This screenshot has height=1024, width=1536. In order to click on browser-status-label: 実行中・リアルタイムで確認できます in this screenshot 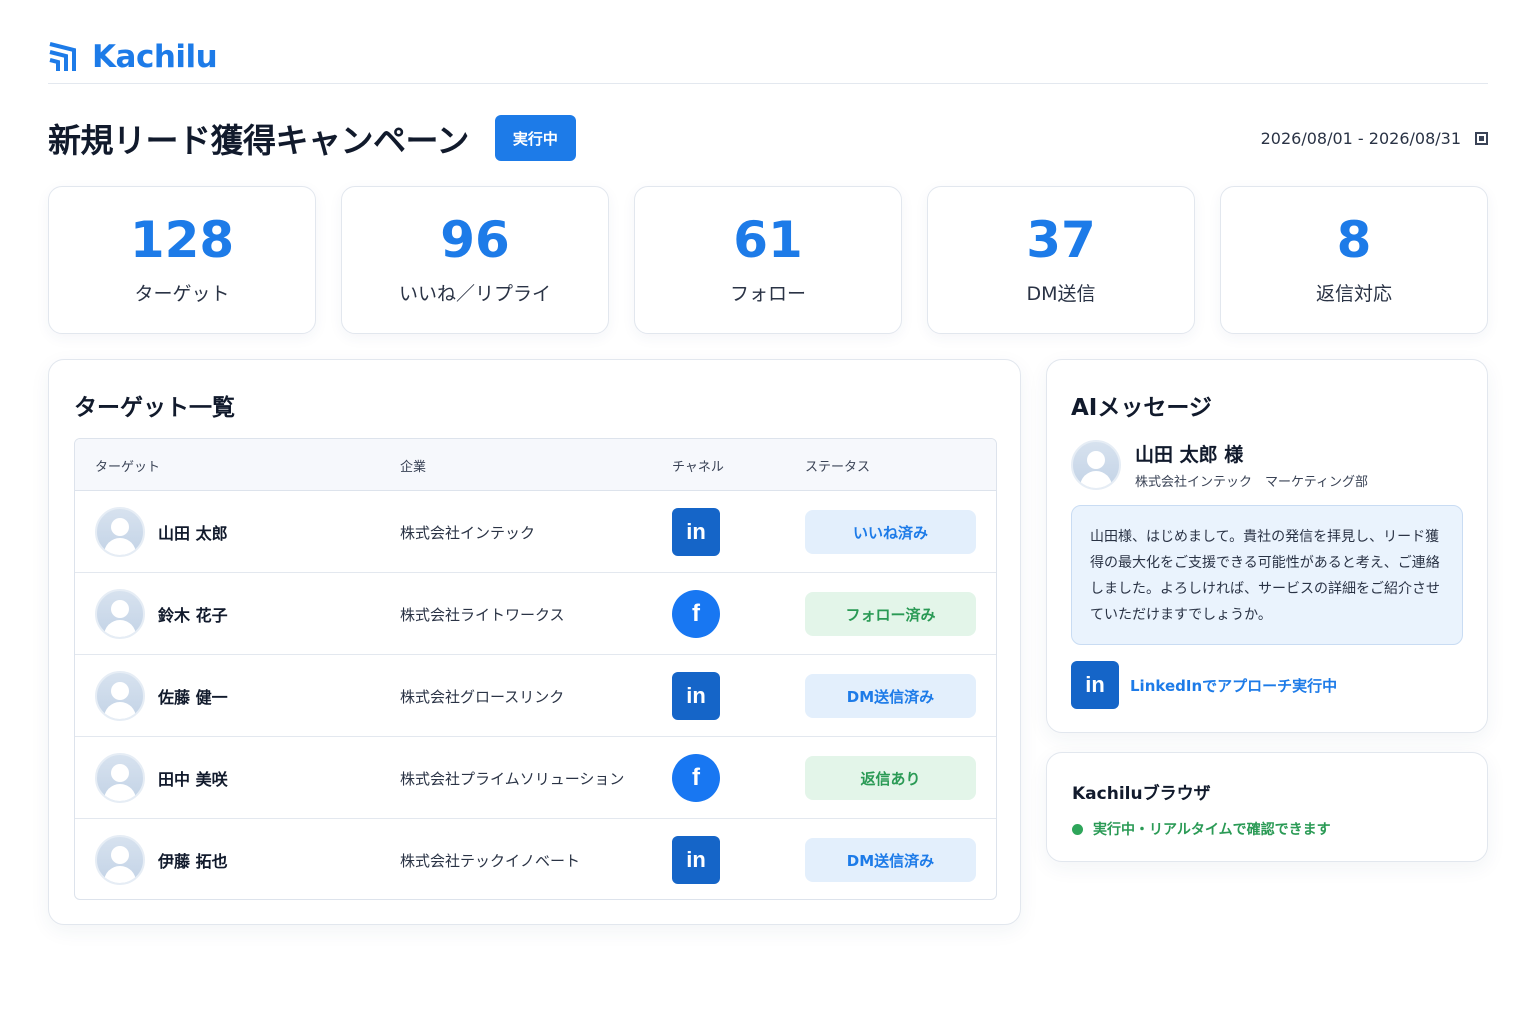, I will do `click(1212, 830)`.